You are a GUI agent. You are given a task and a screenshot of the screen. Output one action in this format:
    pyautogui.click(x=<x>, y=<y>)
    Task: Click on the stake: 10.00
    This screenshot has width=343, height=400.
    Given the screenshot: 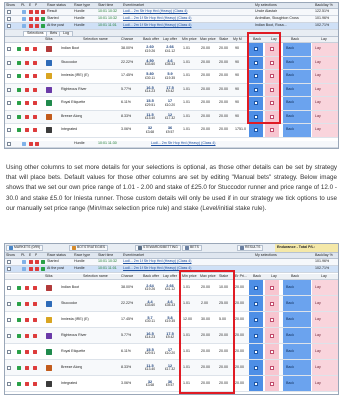 What is the action you would take?
    pyautogui.click(x=223, y=287)
    